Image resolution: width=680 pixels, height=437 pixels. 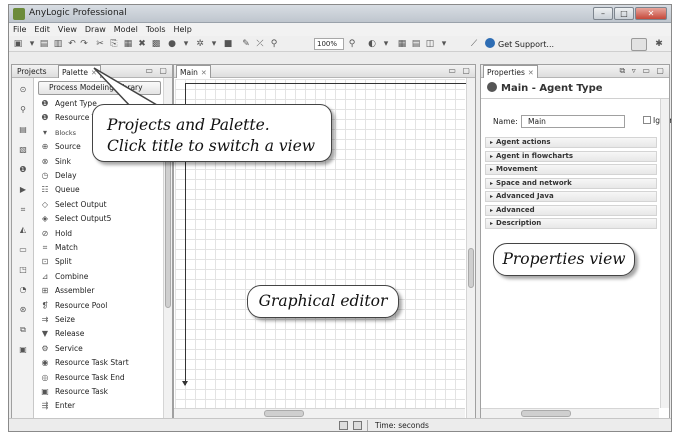 What do you see at coordinates (651, 13) in the screenshot?
I see `close-button: ✕` at bounding box center [651, 13].